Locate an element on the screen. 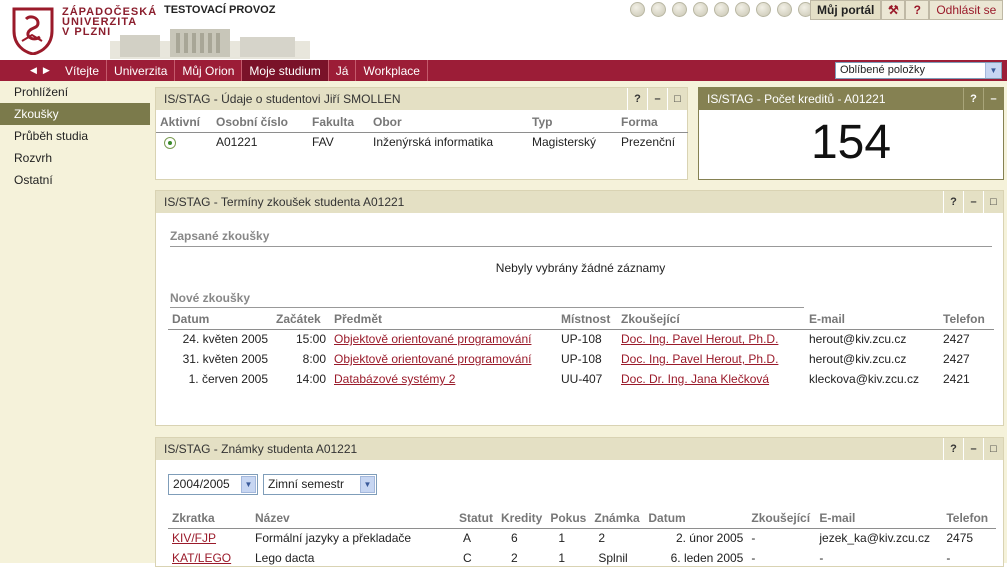 This screenshot has width=1007, height=568. new-exams-heading: Nové zkoušky is located at coordinates (210, 298).